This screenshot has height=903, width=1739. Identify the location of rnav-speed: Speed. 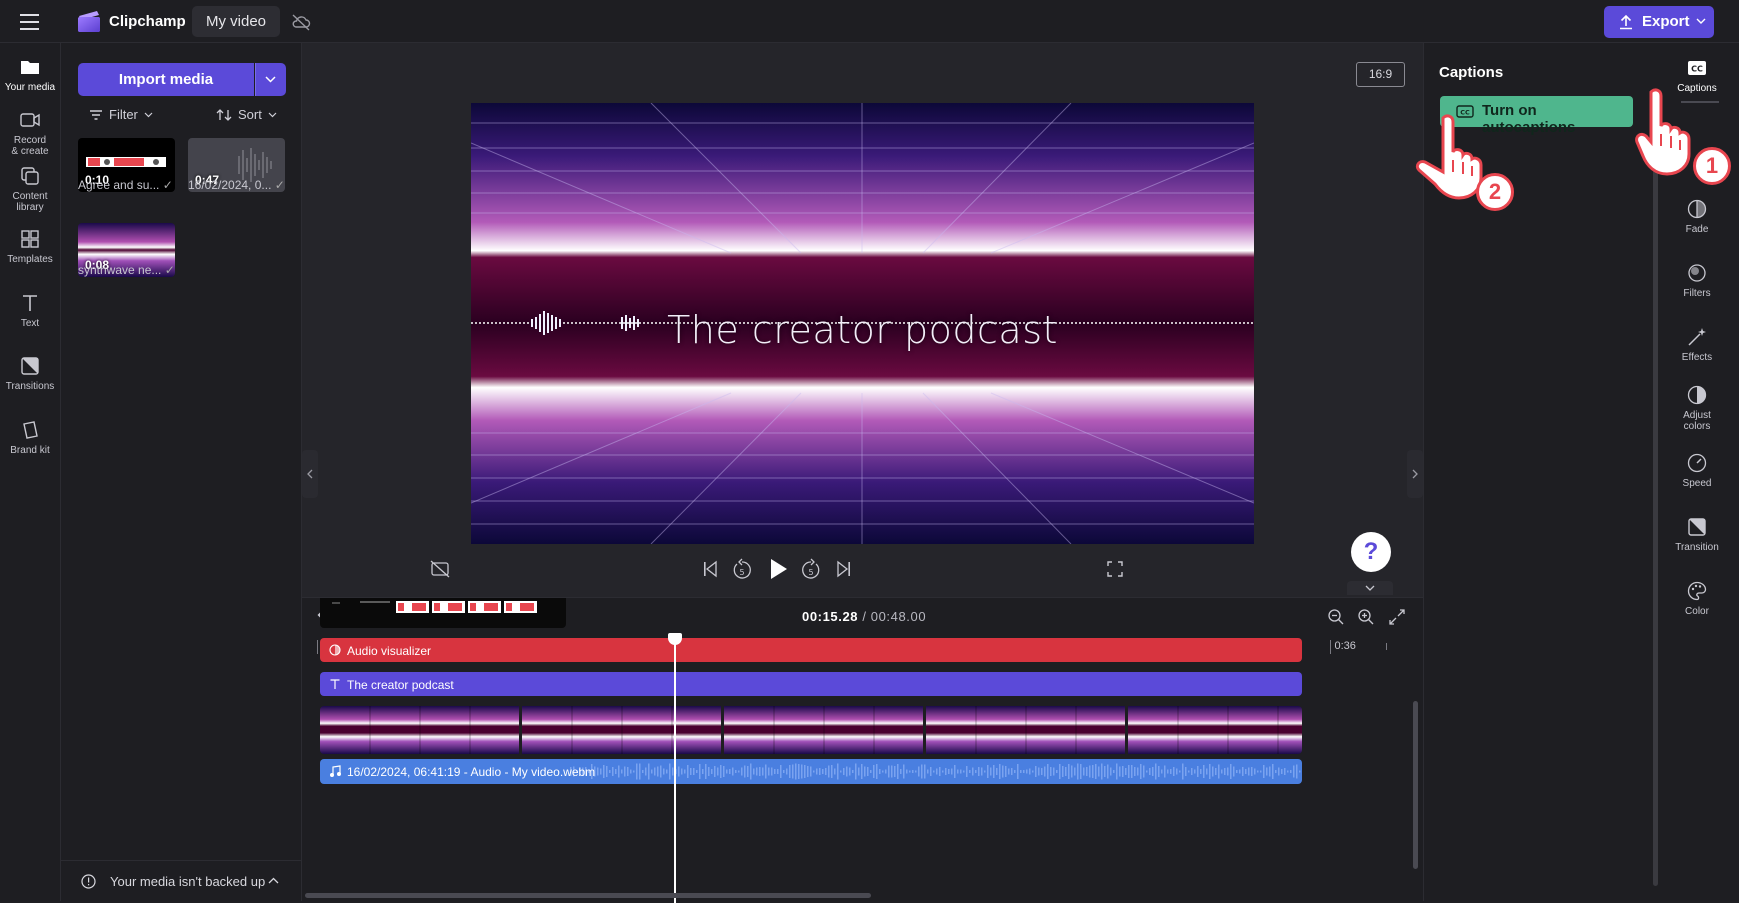
(1697, 470).